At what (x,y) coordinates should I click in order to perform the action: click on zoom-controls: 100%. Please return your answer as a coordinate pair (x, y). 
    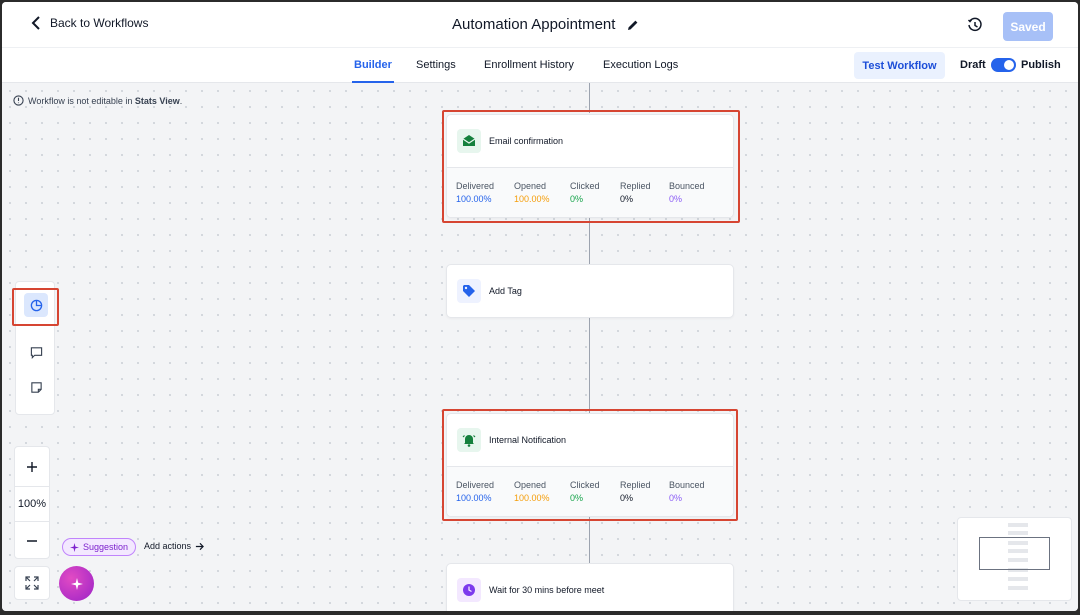
    Looking at the image, I should click on (32, 502).